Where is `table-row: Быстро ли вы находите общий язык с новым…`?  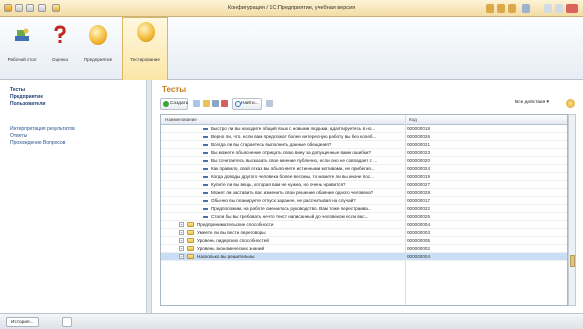
table-row: Быстро ли вы находите общий язык с новым… is located at coordinates (364, 129).